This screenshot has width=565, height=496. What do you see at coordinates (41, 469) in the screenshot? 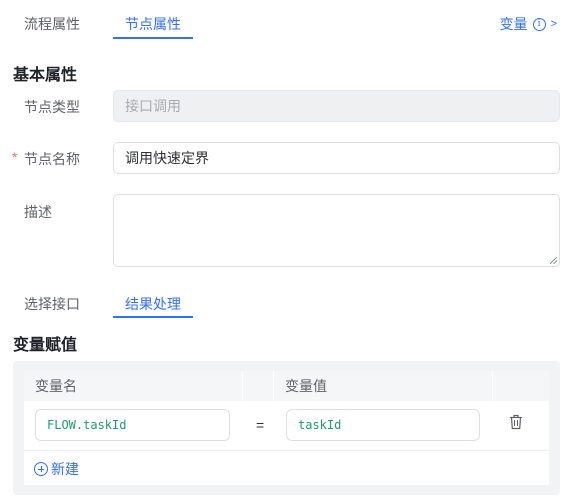
I see `plus-circle-icon` at bounding box center [41, 469].